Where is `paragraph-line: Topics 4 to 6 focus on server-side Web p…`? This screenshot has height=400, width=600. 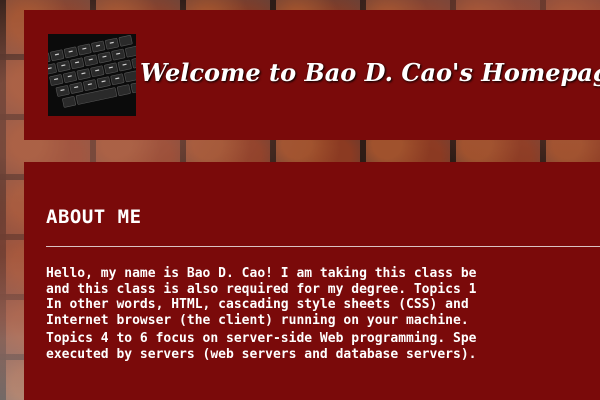 paragraph-line: Topics 4 to 6 focus on server-side Web p… is located at coordinates (261, 338).